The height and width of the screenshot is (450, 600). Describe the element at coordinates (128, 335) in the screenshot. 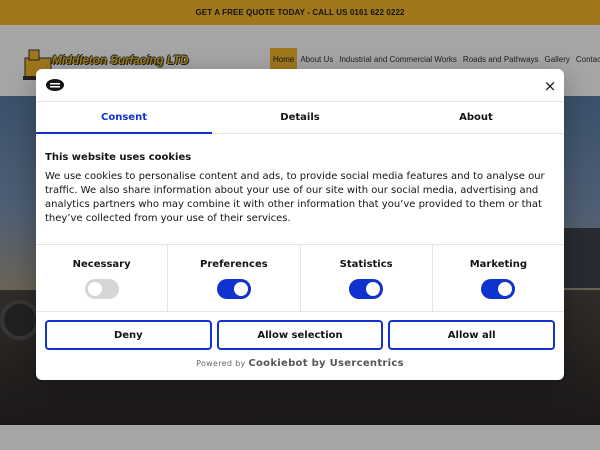

I see `deny-button: Deny` at that location.